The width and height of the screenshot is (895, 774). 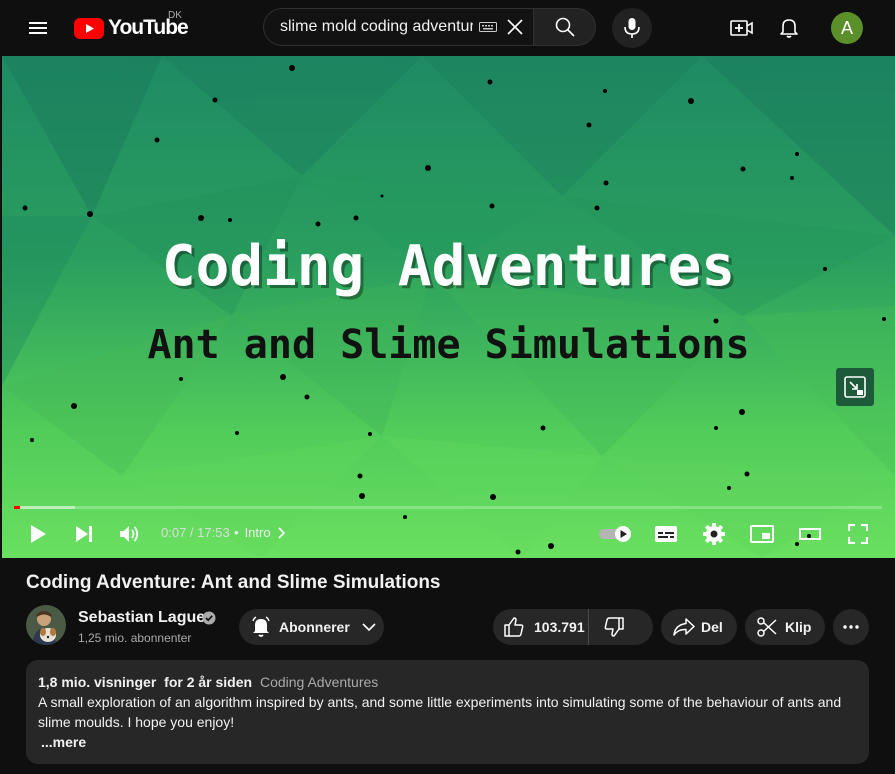 I want to click on subtitles-button, so click(x=666, y=534).